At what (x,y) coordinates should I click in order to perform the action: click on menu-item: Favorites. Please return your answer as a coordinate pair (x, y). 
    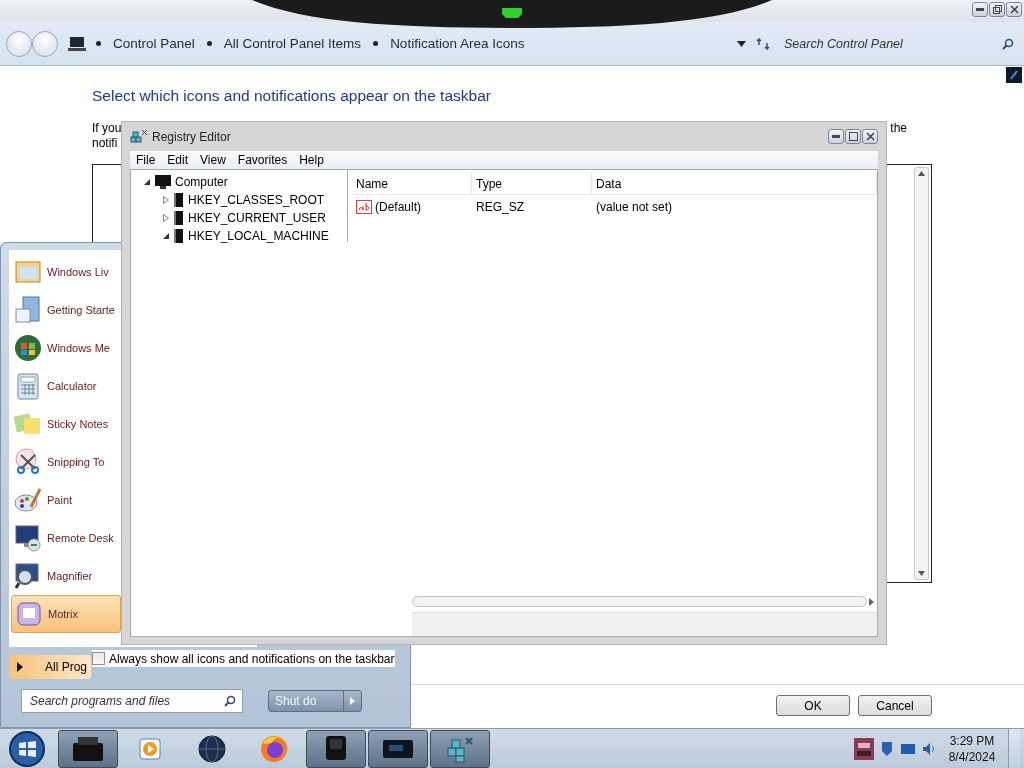
    Looking at the image, I should click on (262, 160).